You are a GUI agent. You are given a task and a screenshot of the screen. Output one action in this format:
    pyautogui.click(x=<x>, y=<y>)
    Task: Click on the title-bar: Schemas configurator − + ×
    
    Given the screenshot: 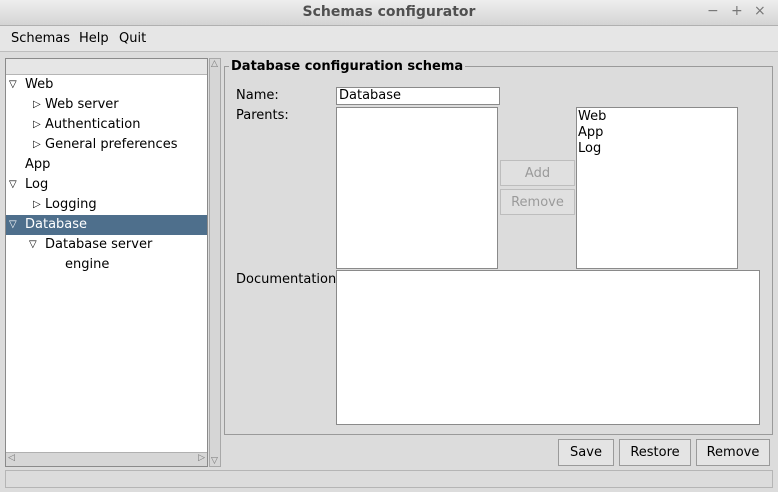 What is the action you would take?
    pyautogui.click(x=389, y=13)
    